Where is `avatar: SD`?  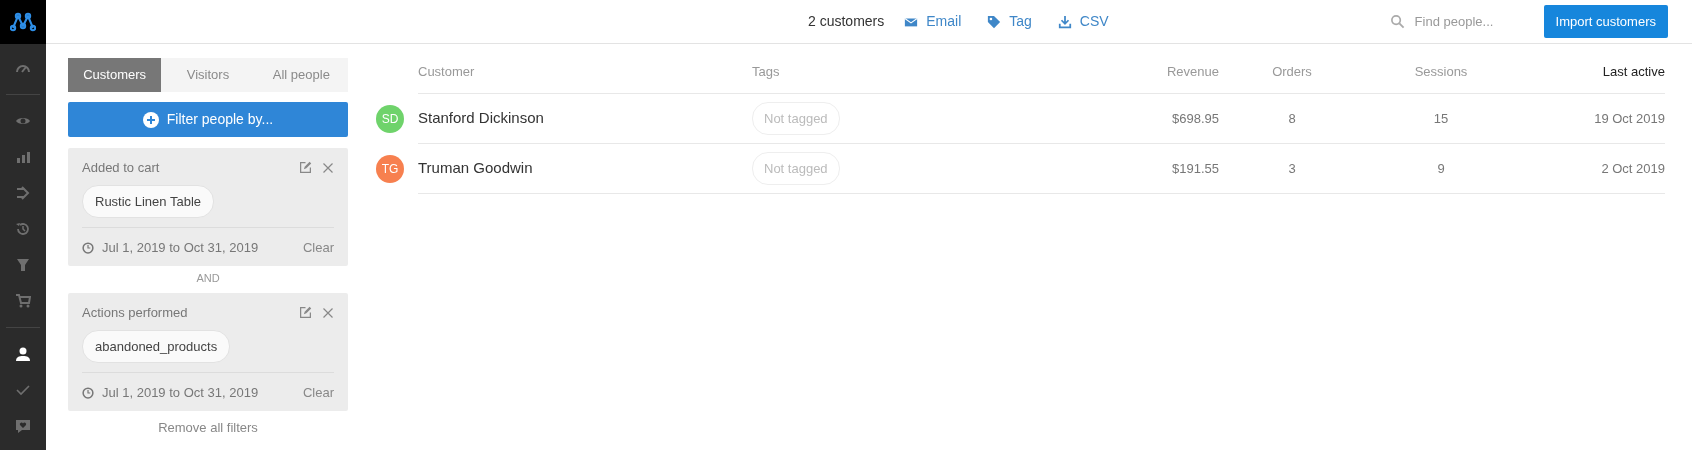 avatar: SD is located at coordinates (390, 119).